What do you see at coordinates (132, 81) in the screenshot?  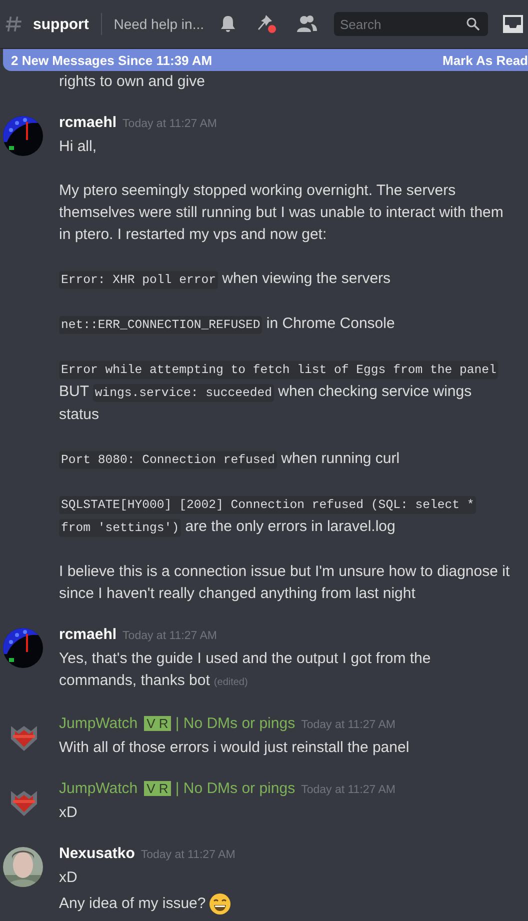 I see `message-text: rights to own and give` at bounding box center [132, 81].